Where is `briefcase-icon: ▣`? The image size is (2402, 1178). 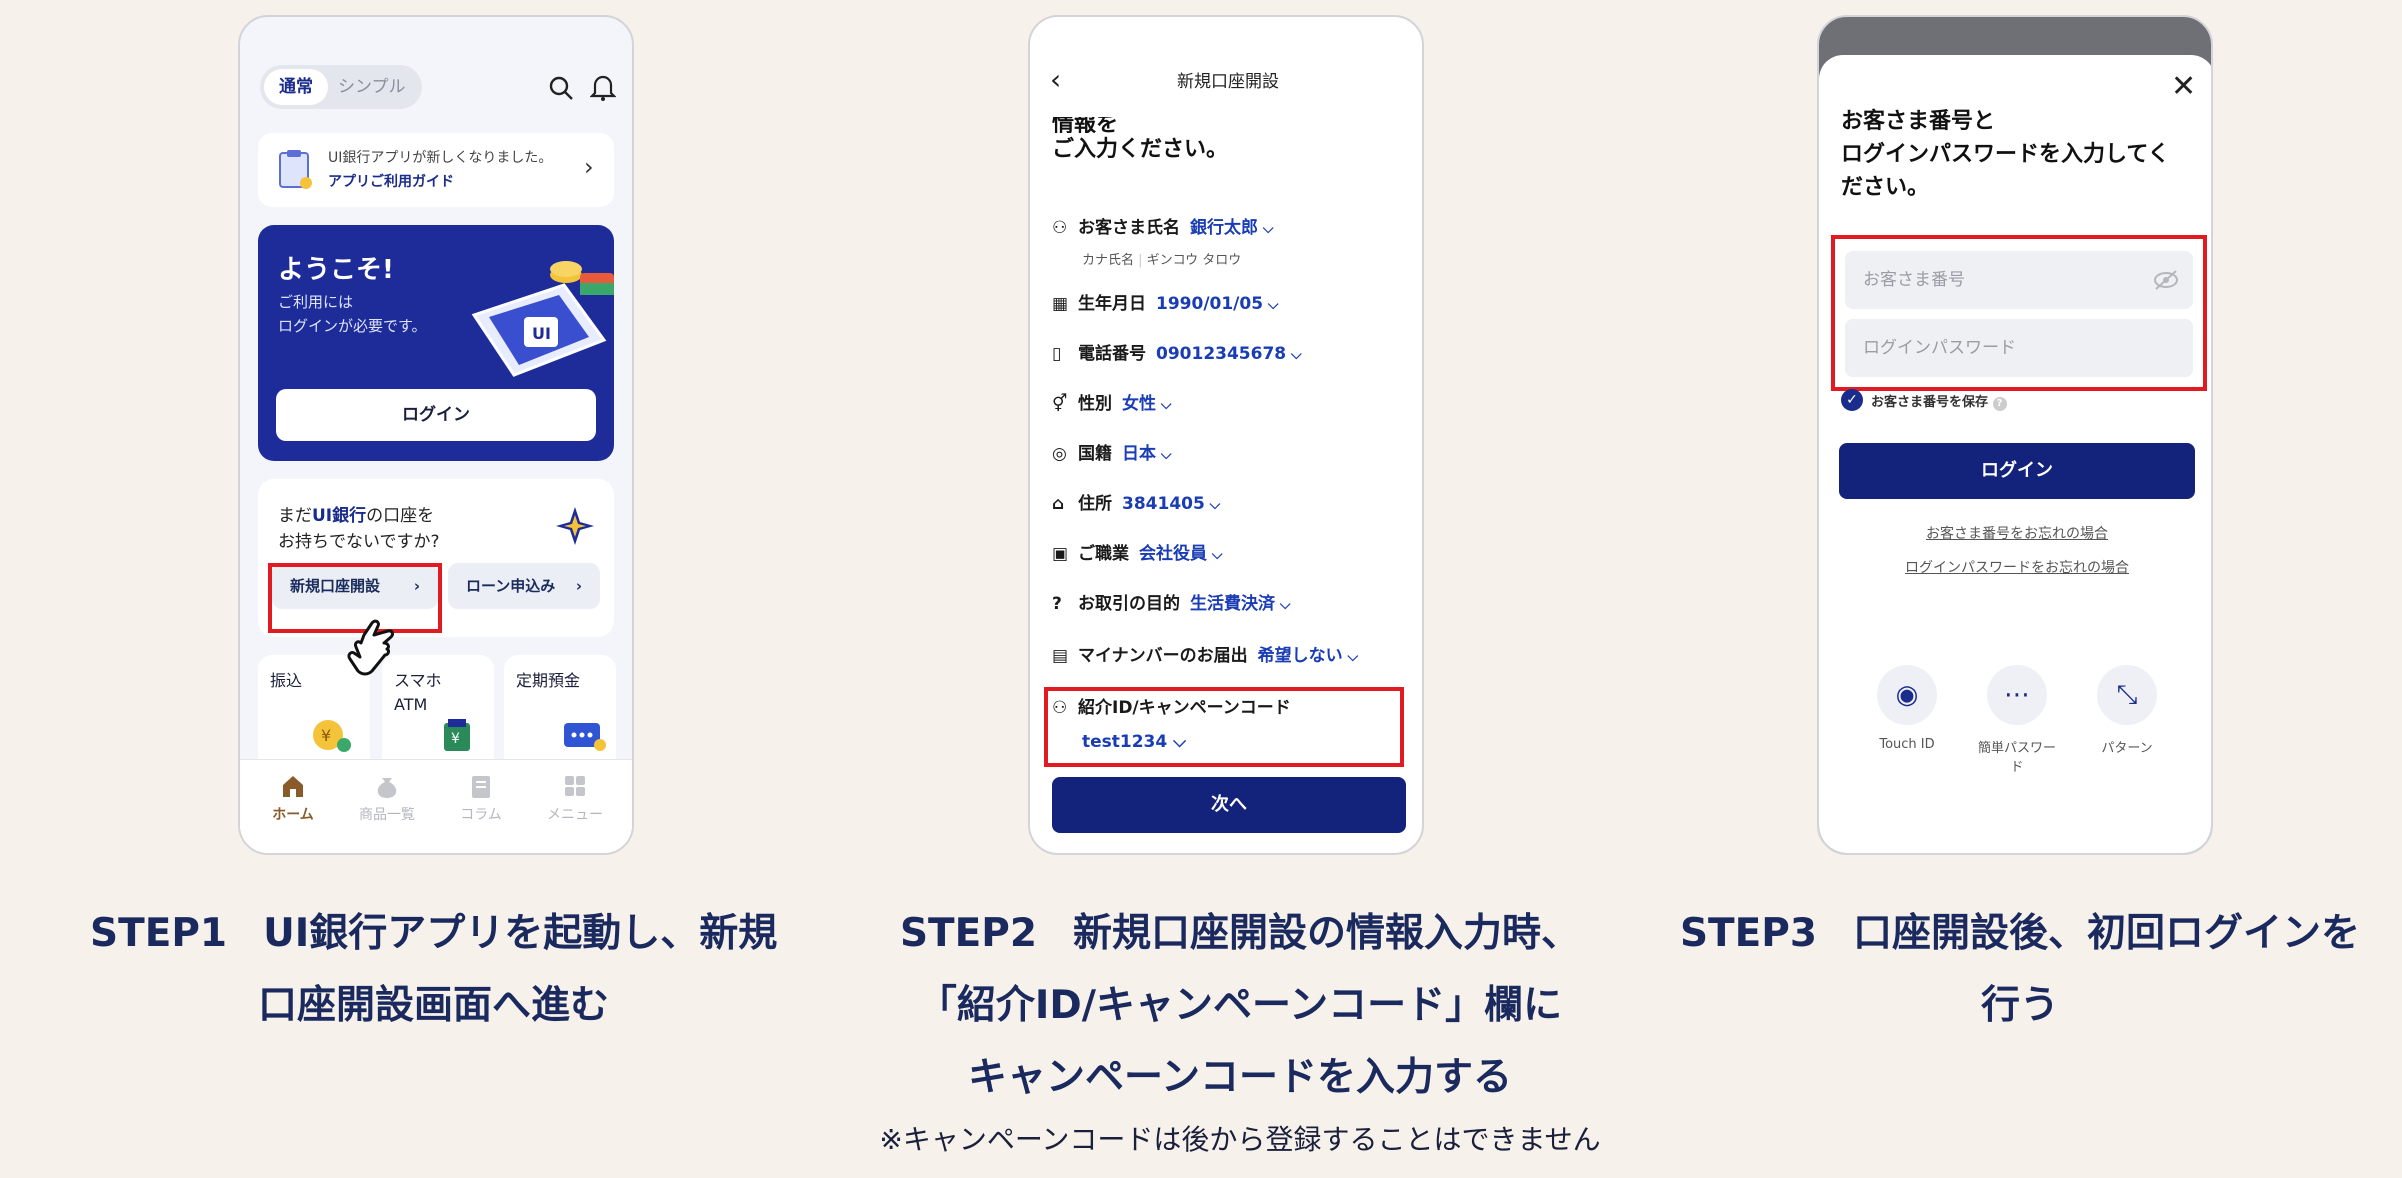
briefcase-icon: ▣ is located at coordinates (1060, 554).